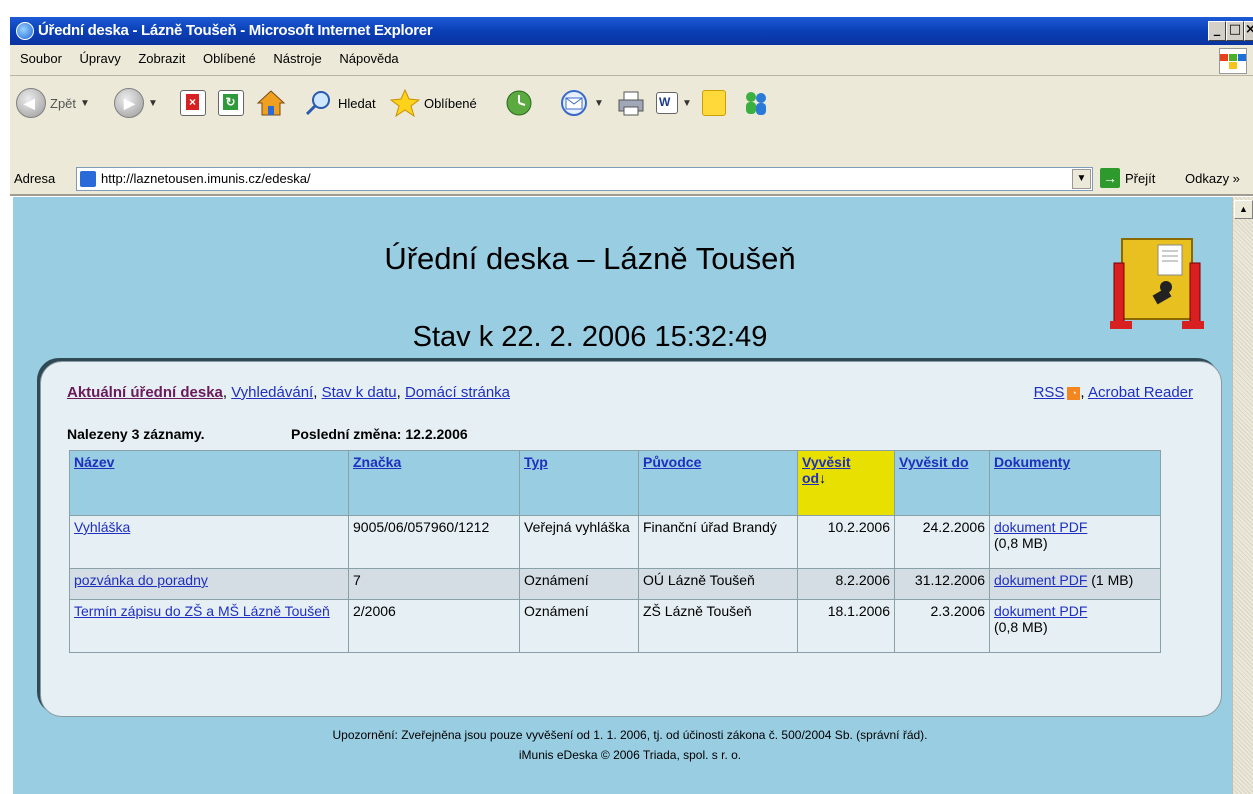 The height and width of the screenshot is (794, 1253). What do you see at coordinates (590, 337) in the screenshot?
I see `status-heading: Stav k 22. 2. 2006 15:32:49` at bounding box center [590, 337].